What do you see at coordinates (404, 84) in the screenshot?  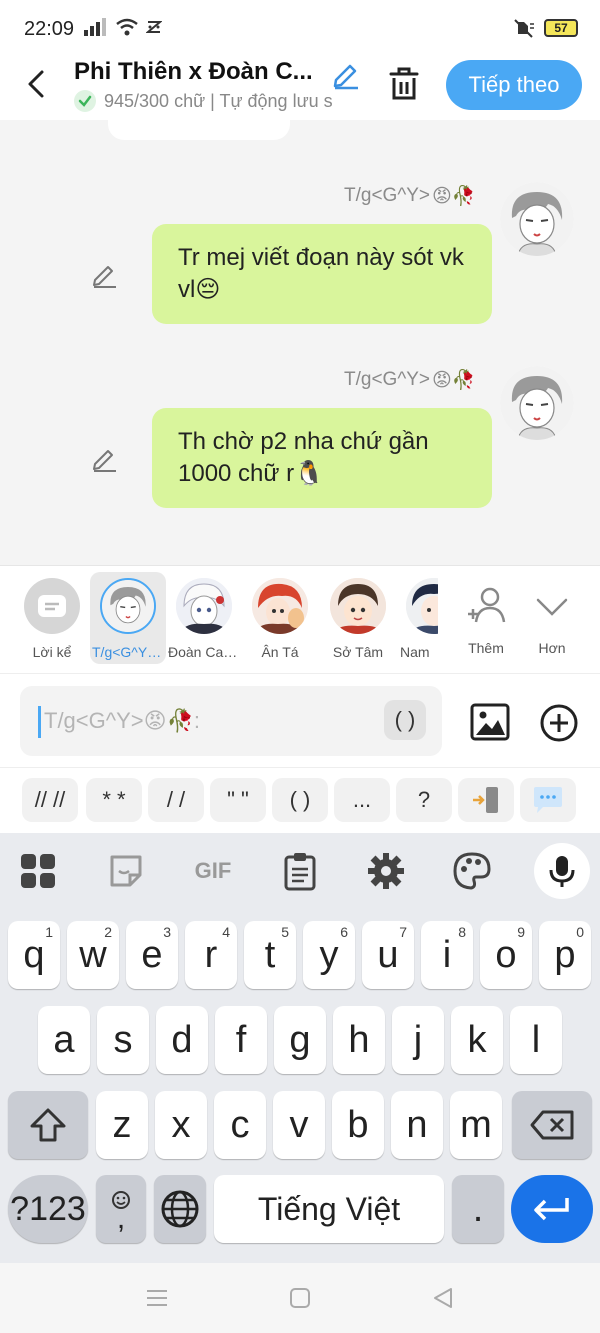 I see `delete-button` at bounding box center [404, 84].